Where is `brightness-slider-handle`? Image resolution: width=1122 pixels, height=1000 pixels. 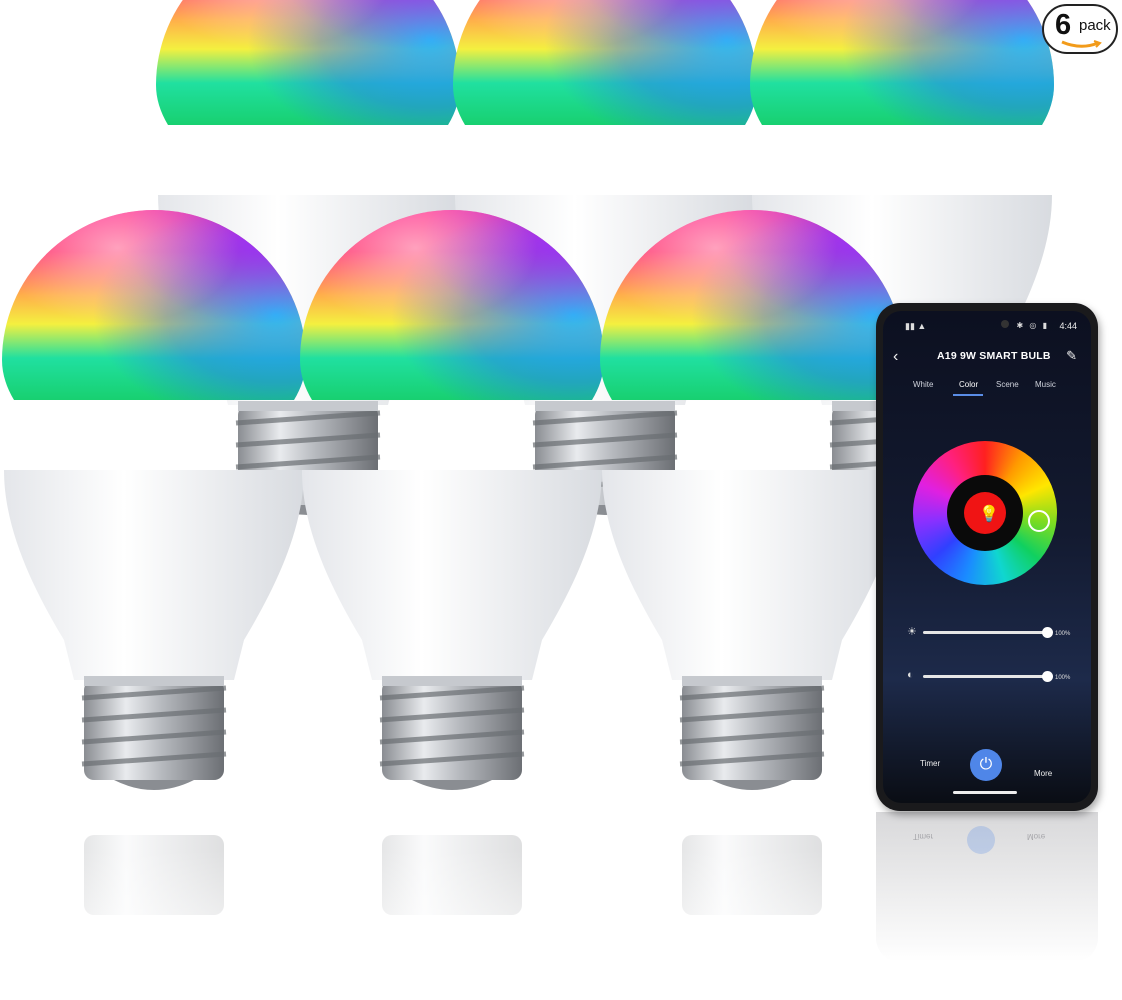 brightness-slider-handle is located at coordinates (1047, 632).